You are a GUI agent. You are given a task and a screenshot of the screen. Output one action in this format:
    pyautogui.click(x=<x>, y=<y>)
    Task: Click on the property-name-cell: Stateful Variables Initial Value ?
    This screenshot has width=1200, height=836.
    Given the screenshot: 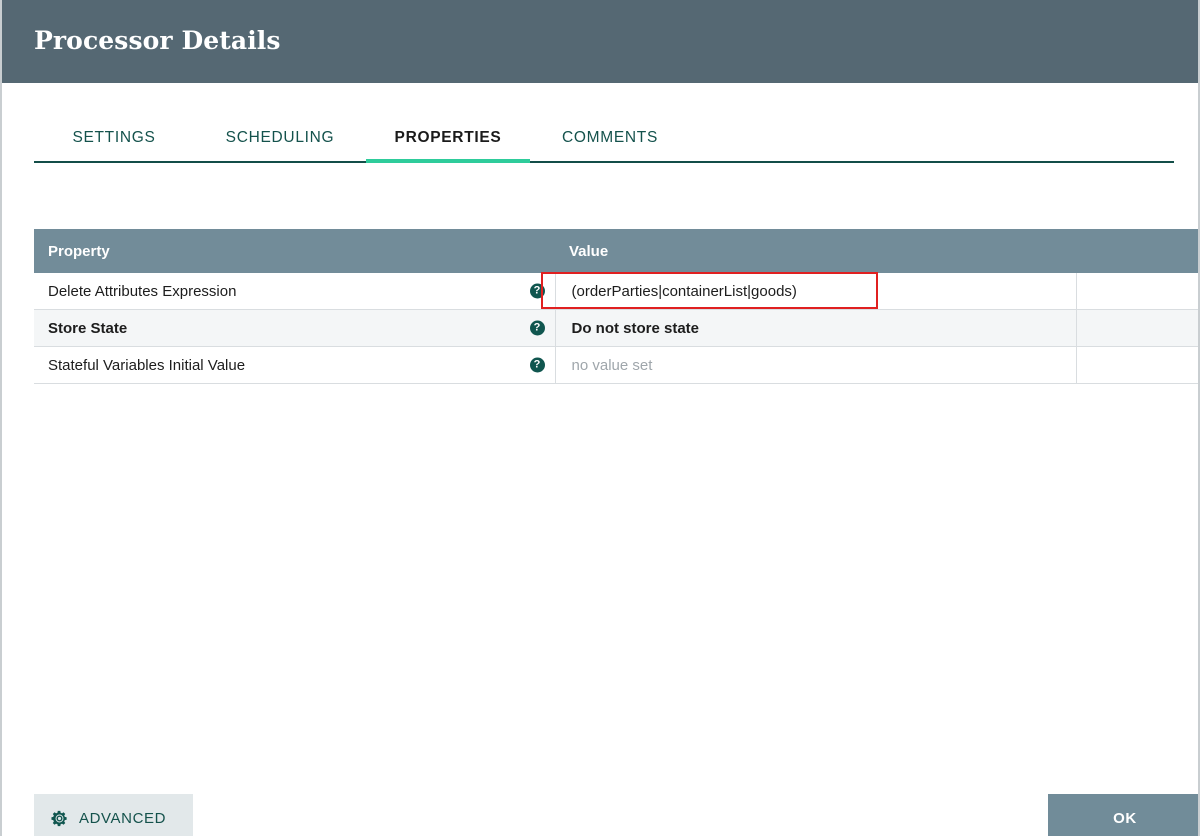 What is the action you would take?
    pyautogui.click(x=295, y=365)
    